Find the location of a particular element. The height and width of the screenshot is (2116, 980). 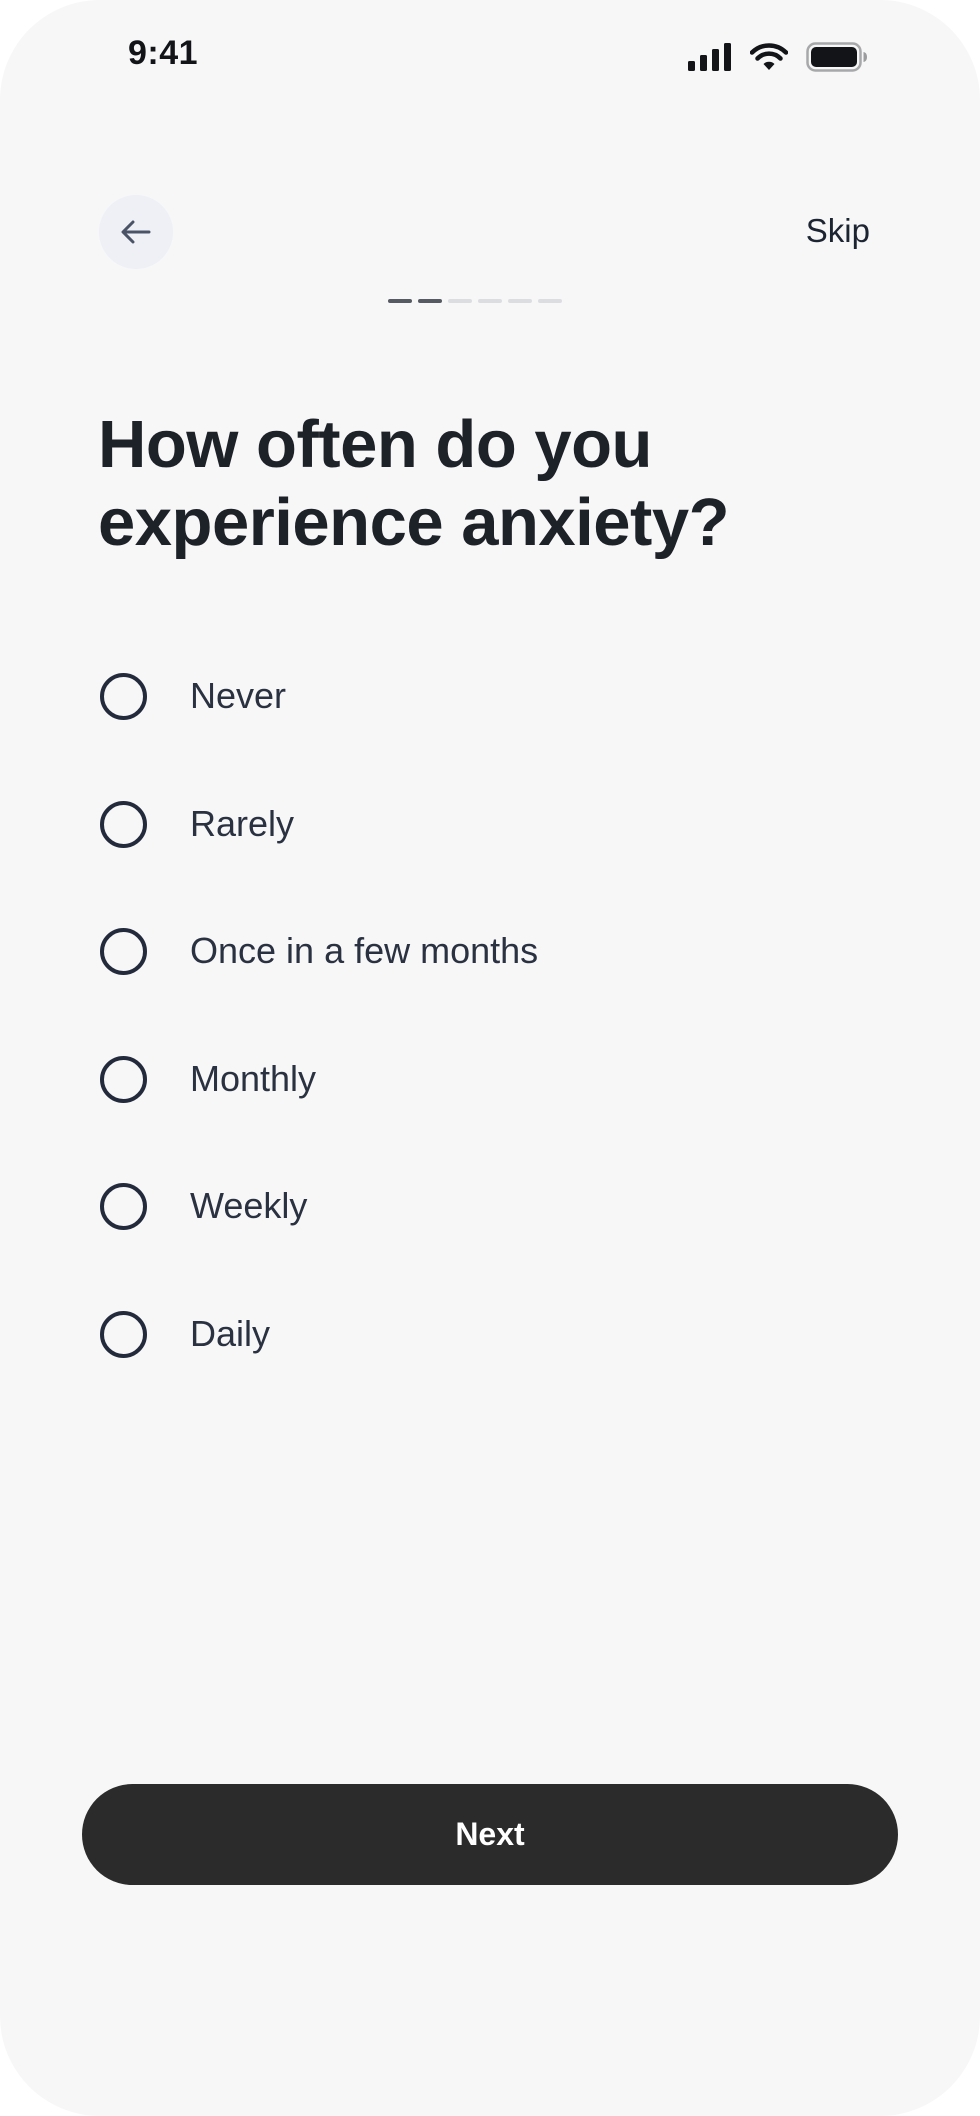

option-monthly: Monthly is located at coordinates (490, 1107).